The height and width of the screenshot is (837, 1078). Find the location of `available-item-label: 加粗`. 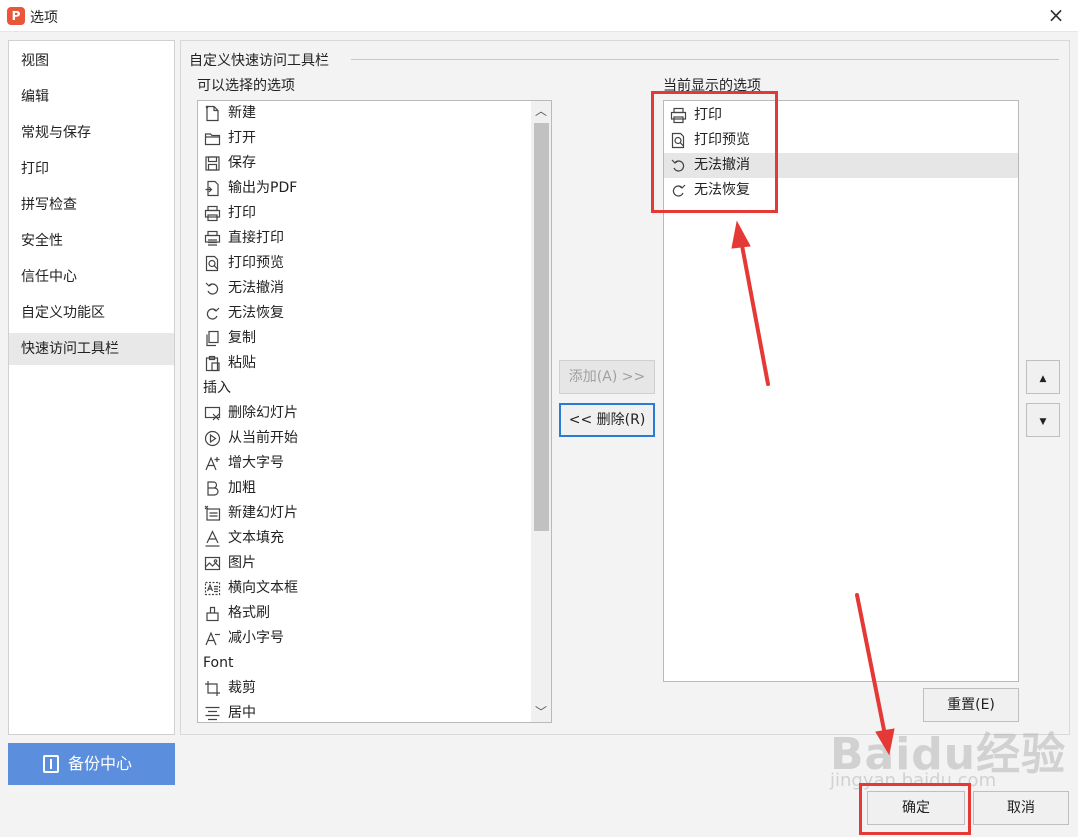

available-item-label: 加粗 is located at coordinates (242, 488).